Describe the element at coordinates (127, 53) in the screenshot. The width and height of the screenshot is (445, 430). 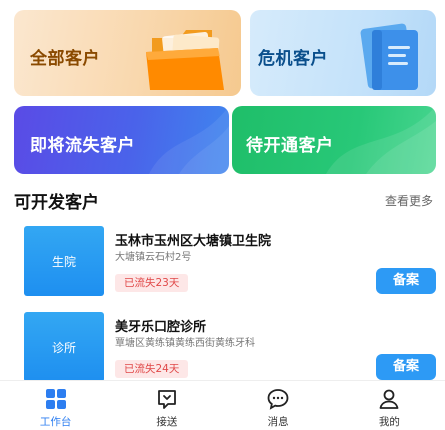
I see `all-customers-card: 全部客户` at that location.